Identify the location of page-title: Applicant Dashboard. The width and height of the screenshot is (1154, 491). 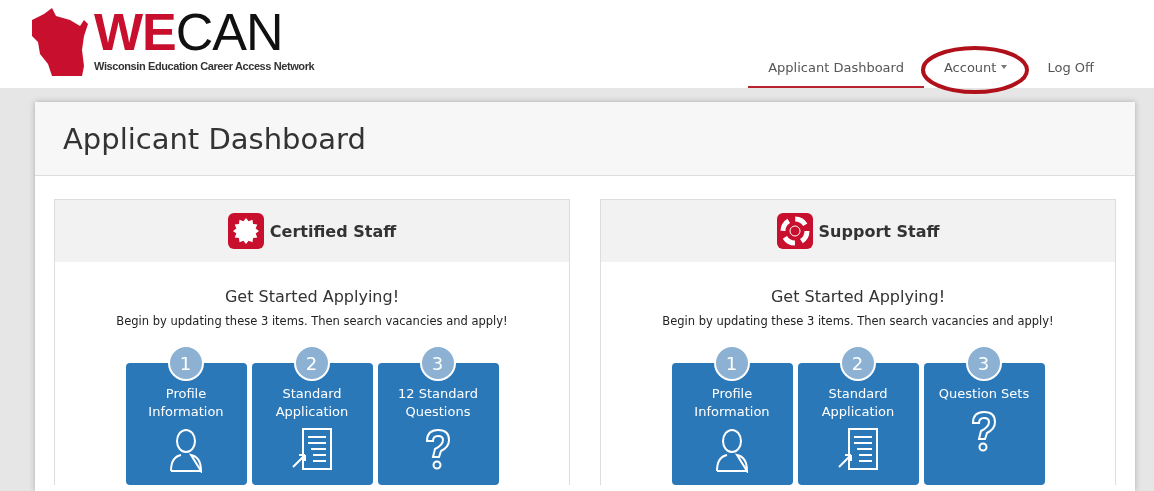
(214, 138).